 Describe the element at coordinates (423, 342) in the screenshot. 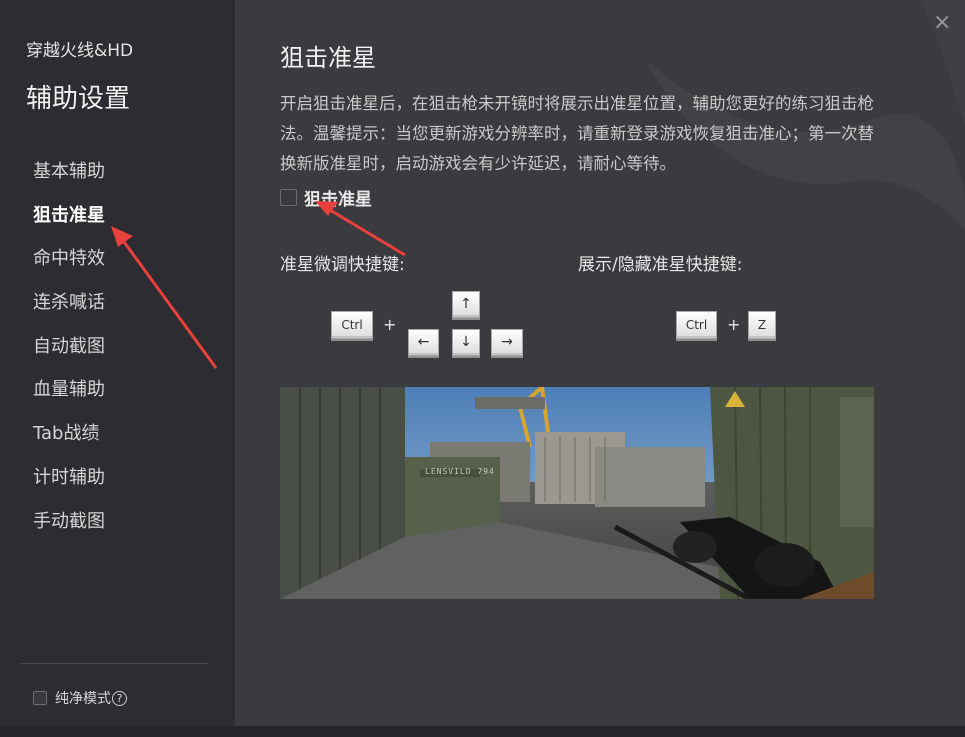

I see `key-left-arrow: ←` at that location.